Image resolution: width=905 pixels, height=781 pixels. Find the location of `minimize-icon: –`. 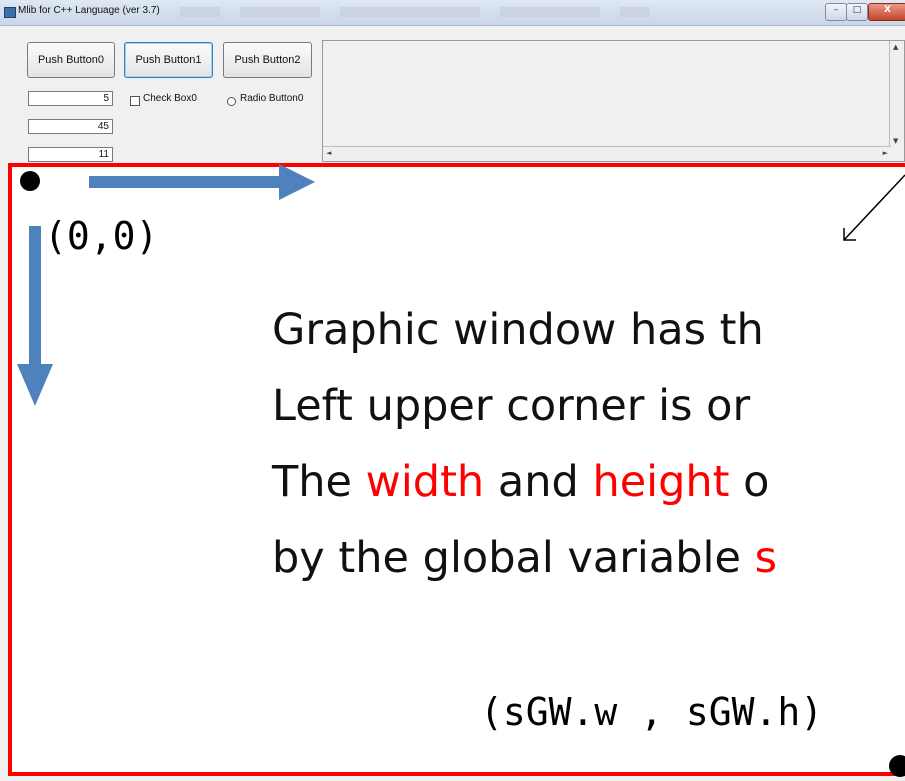

minimize-icon: – is located at coordinates (836, 10).